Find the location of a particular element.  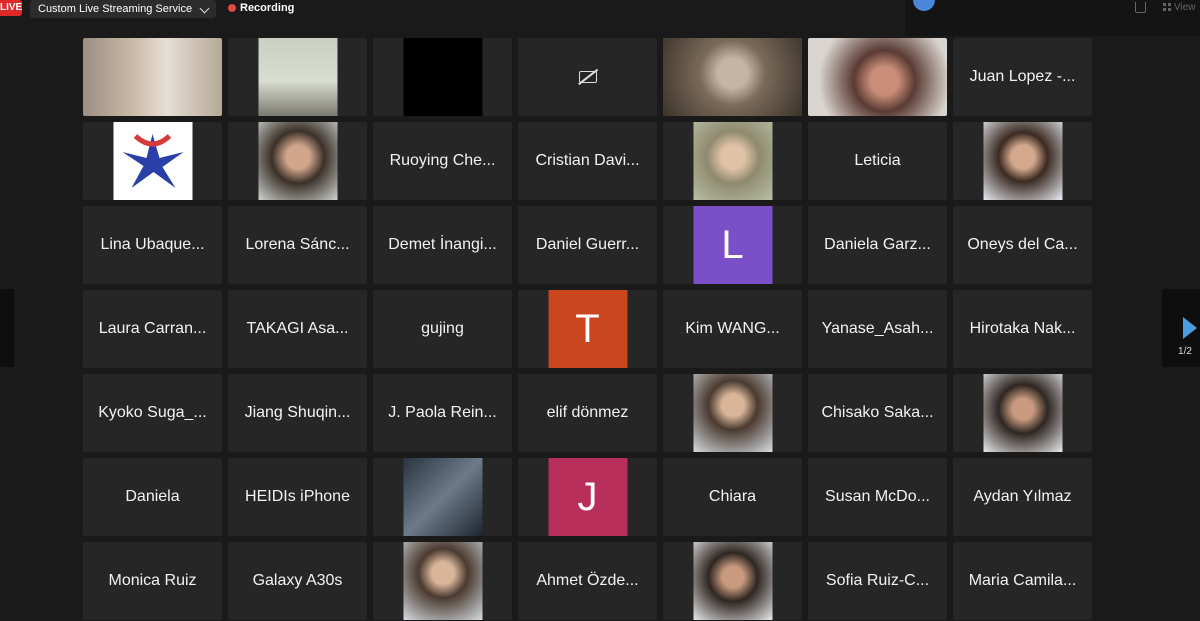

participant-tile: Monica Ruiz is located at coordinates (152, 581).